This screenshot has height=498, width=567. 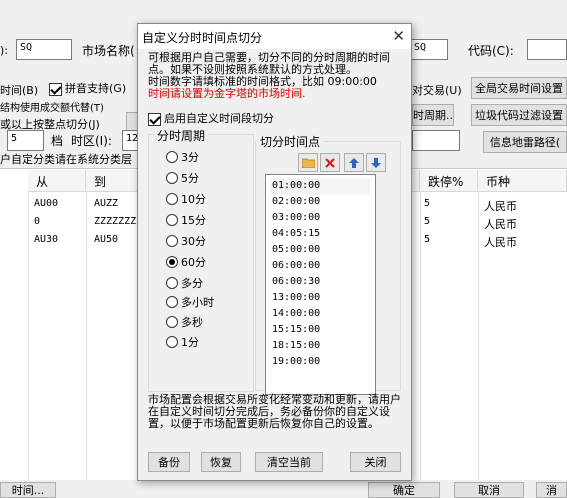 What do you see at coordinates (192, 322) in the screenshot?
I see `radio-label: 多秒` at bounding box center [192, 322].